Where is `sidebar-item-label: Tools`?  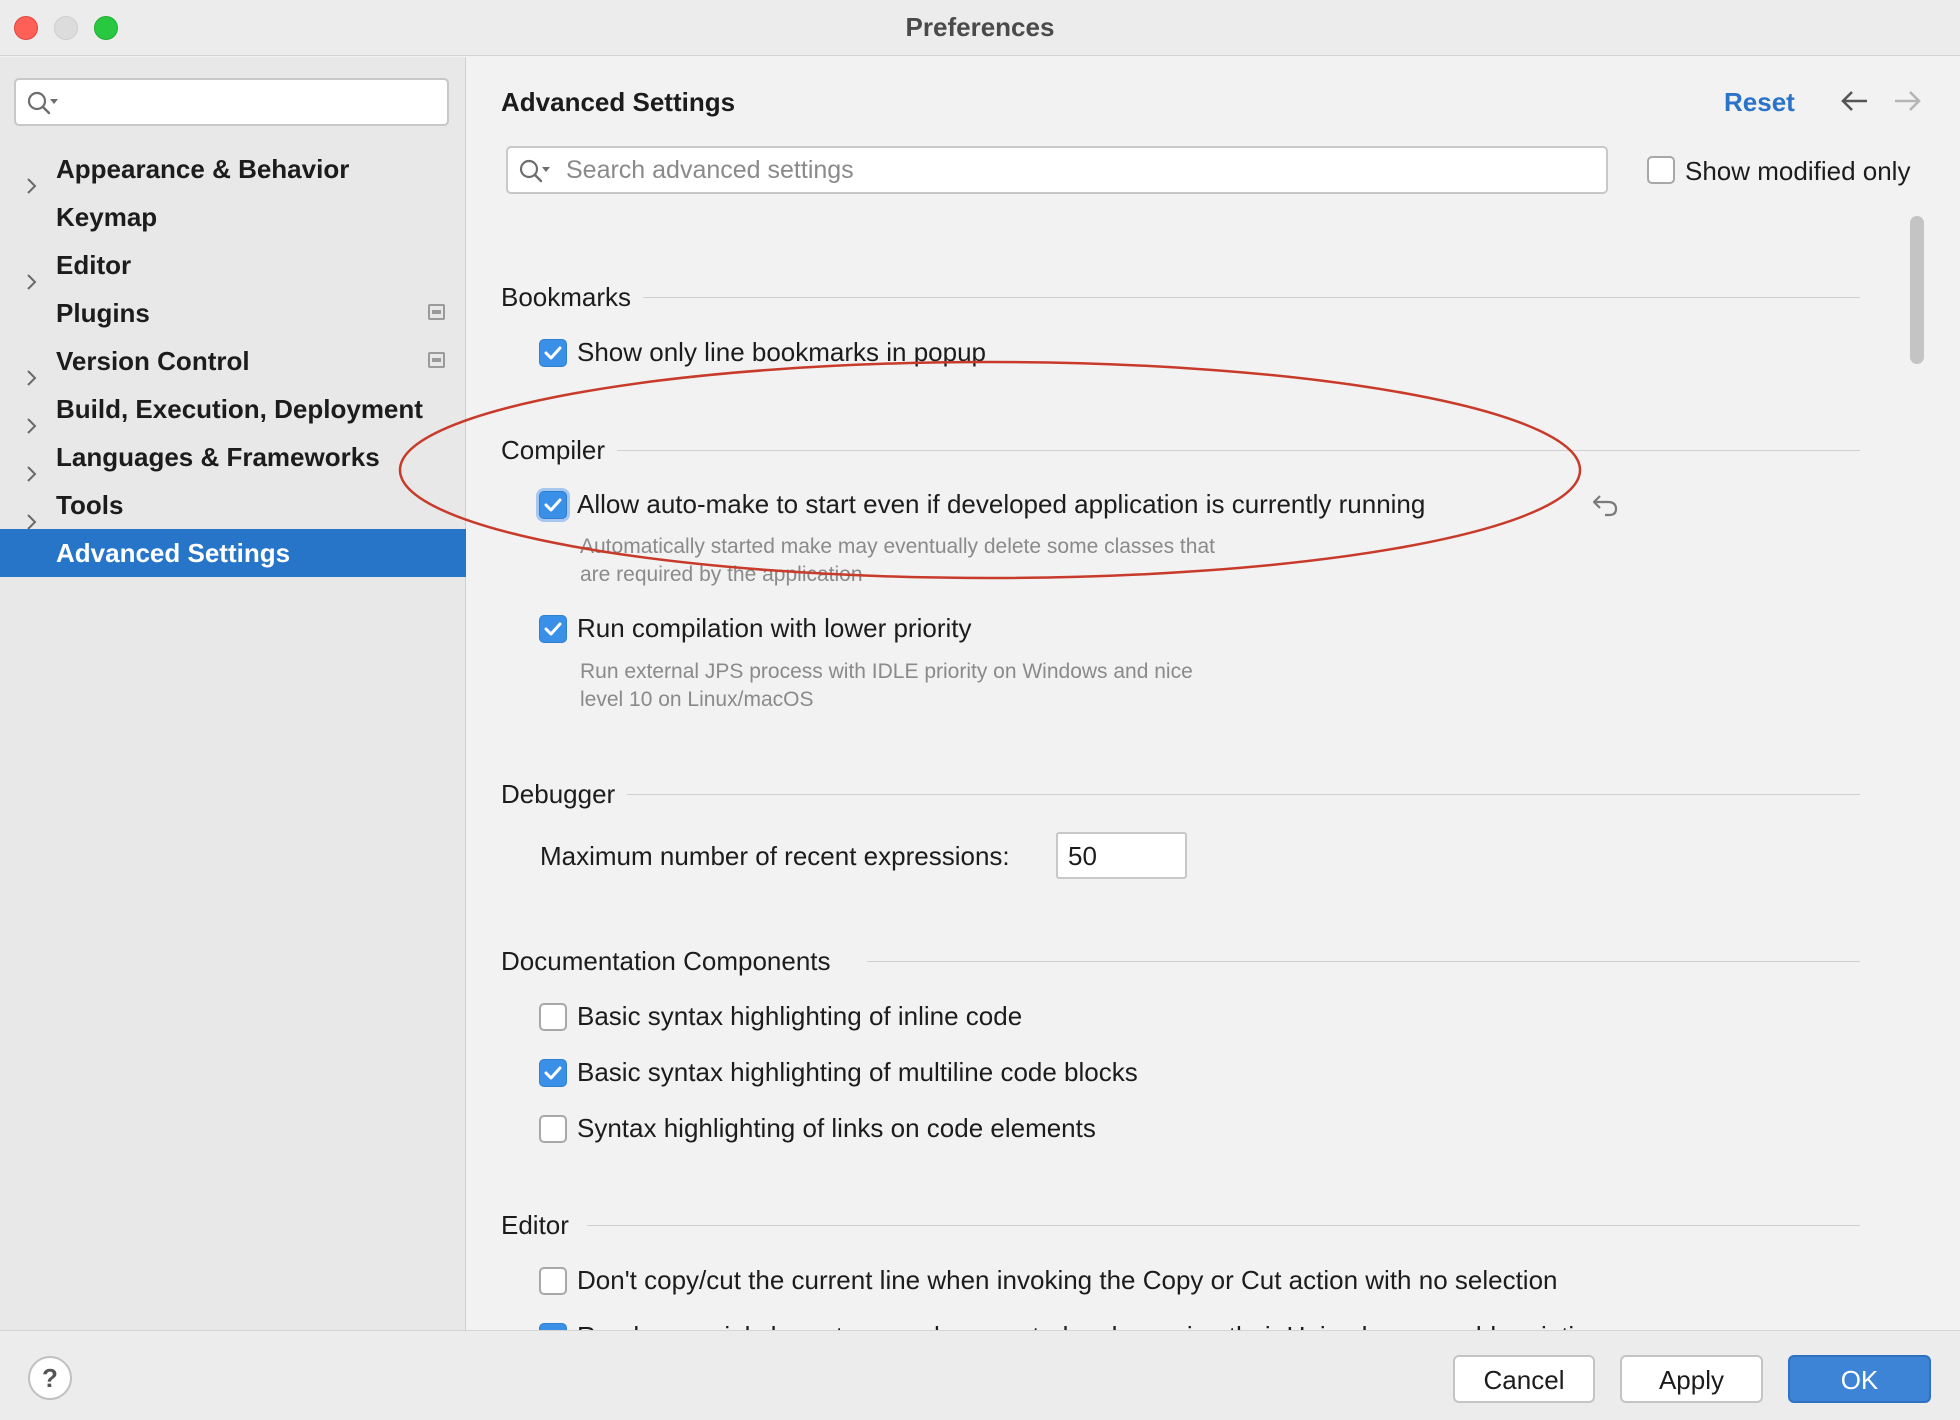 sidebar-item-label: Tools is located at coordinates (90, 505).